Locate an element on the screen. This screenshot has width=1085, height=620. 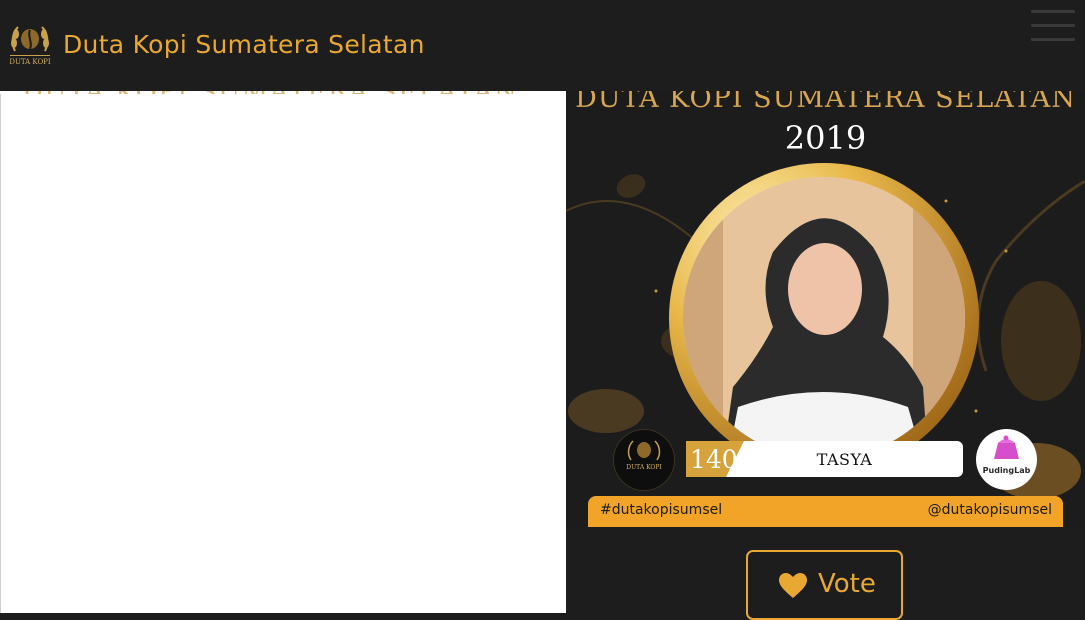
left-panel-heading: Duta Kopi Sumatera Selatan is located at coordinates (270, 92).